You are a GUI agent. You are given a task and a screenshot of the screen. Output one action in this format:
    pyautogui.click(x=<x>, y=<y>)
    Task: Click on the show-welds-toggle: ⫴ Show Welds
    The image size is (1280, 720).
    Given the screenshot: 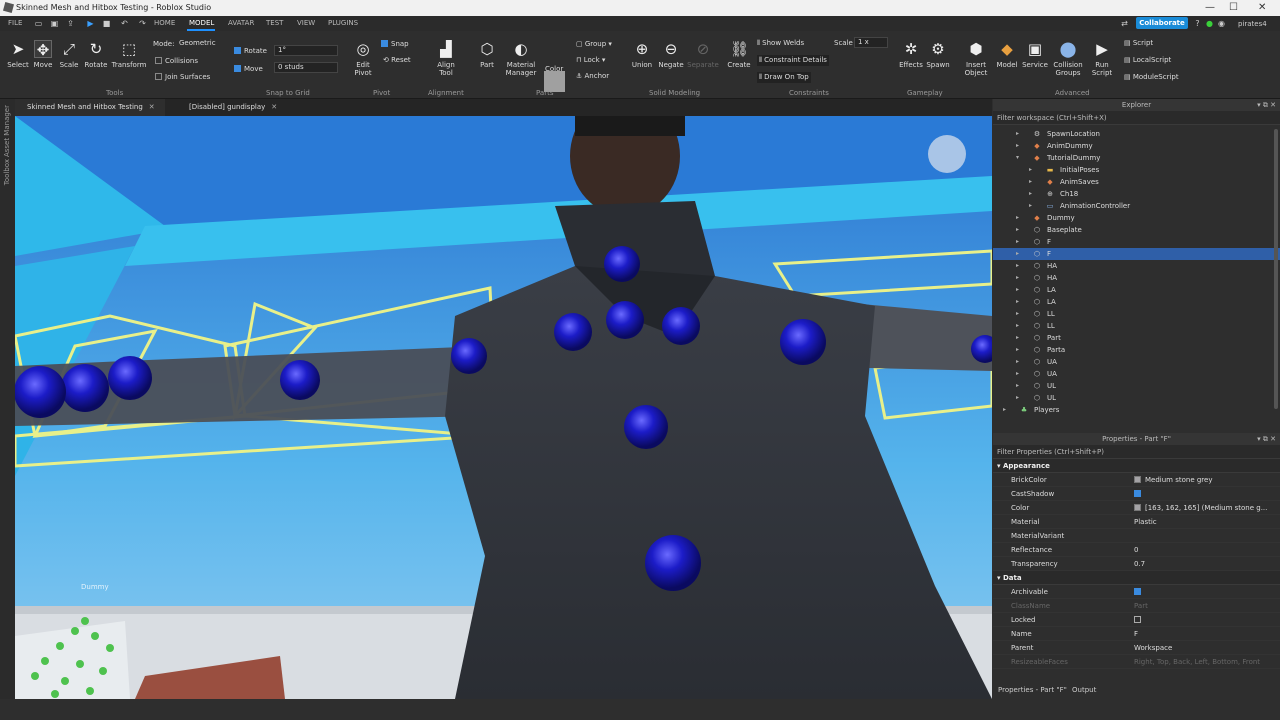 What is the action you would take?
    pyautogui.click(x=780, y=43)
    